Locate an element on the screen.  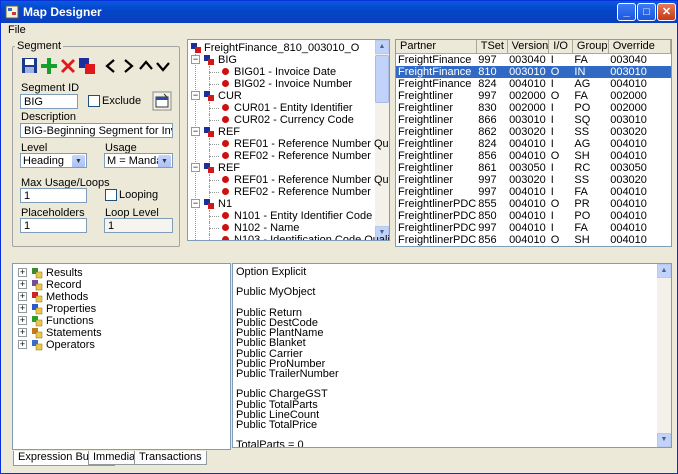
tree-element-item: CUR02 - Currency Code is located at coordinates (280, 120).